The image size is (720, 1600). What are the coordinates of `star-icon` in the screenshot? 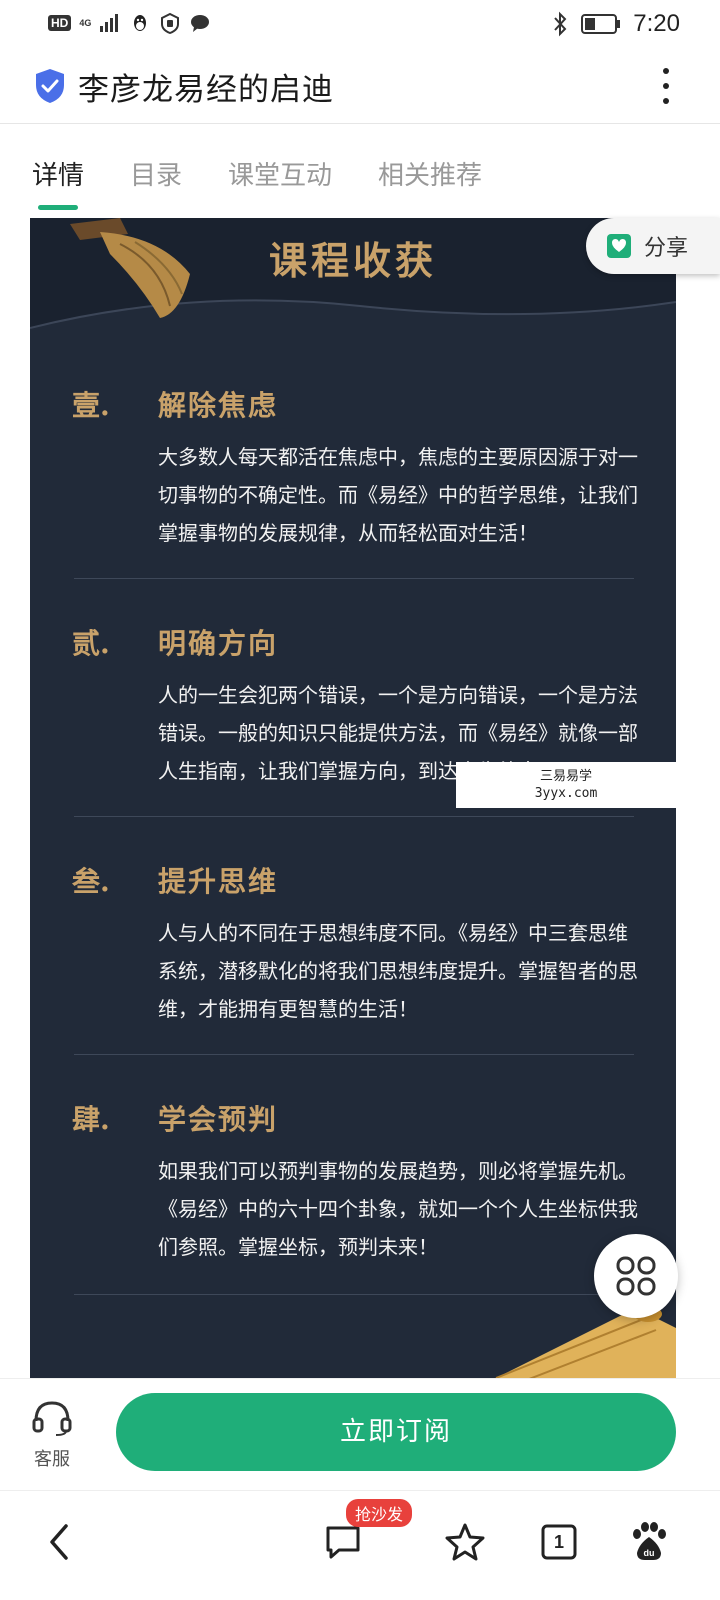 It's located at (465, 1542).